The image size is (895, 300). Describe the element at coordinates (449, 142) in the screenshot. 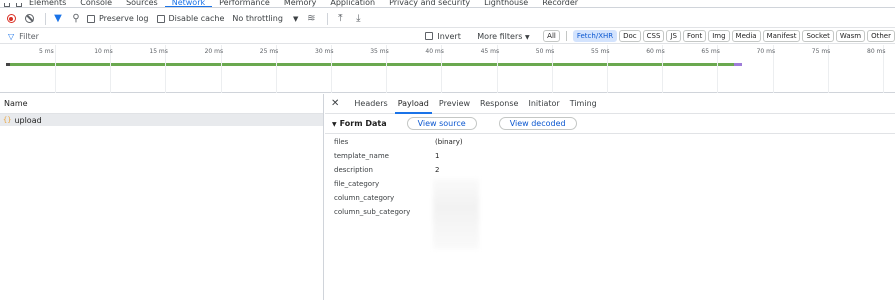

I see `form-field-value: (binary)` at that location.